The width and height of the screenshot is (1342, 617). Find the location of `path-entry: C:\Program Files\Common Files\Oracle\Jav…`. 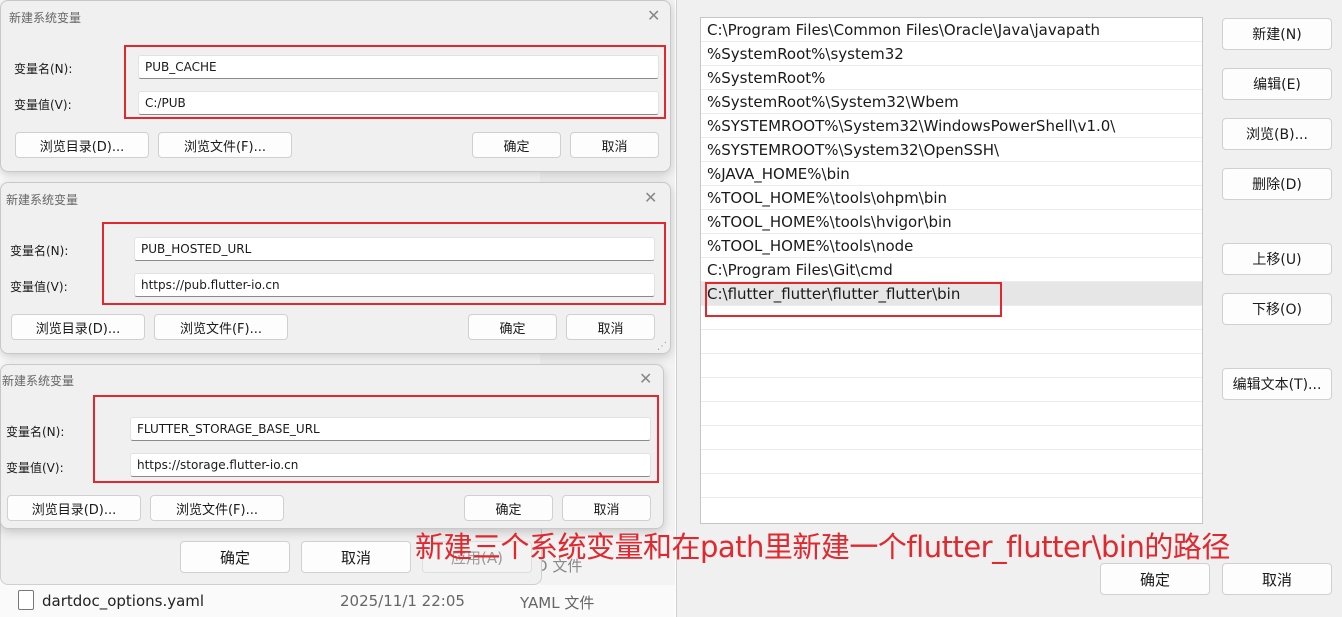

path-entry: C:\Program Files\Common Files\Oracle\Jav… is located at coordinates (951, 30).